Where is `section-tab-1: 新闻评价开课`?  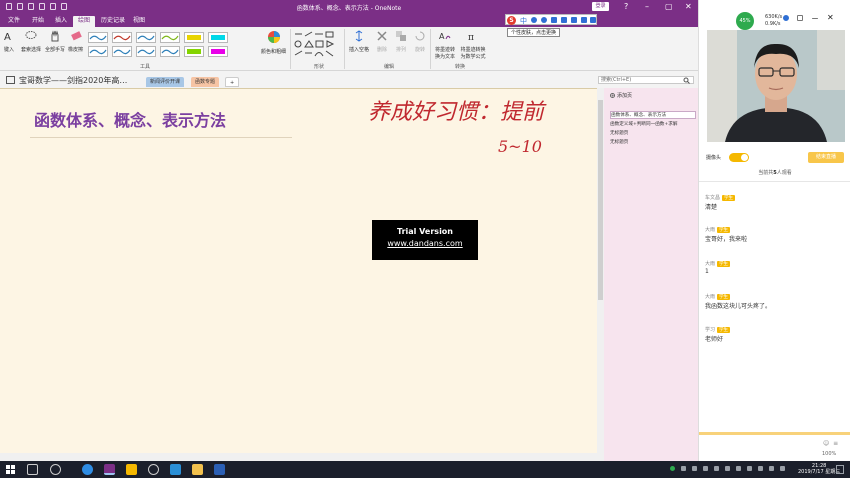 section-tab-1: 新闻评价开课 is located at coordinates (165, 82).